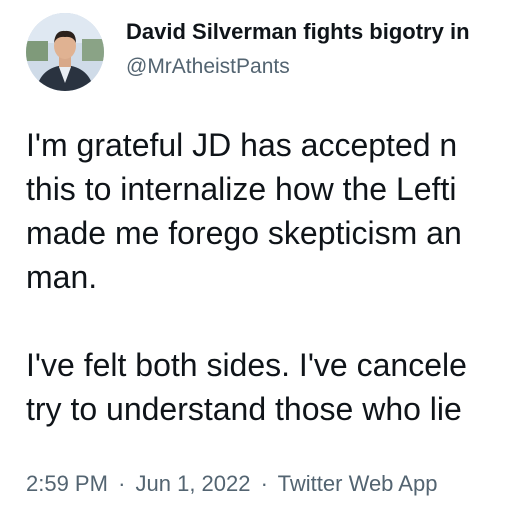  I want to click on author-handle: @MrAtheistPants, so click(208, 67).